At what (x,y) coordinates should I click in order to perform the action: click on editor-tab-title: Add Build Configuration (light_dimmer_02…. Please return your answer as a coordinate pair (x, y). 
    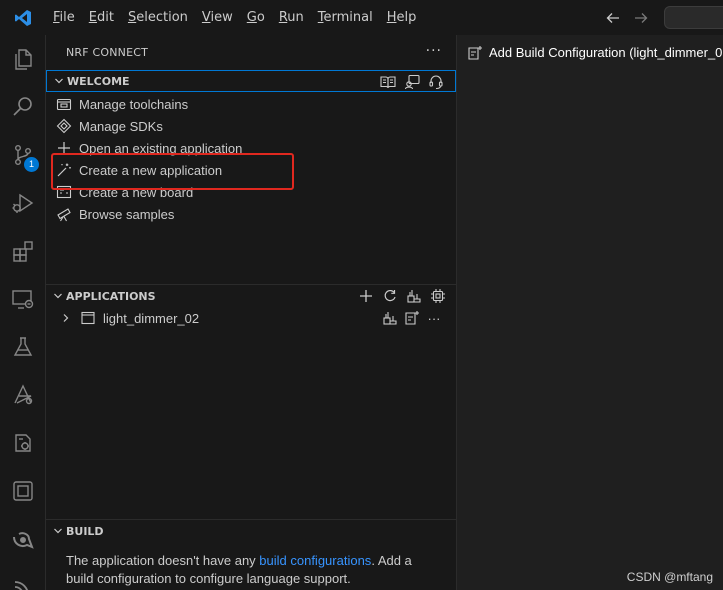
    Looking at the image, I should click on (606, 52).